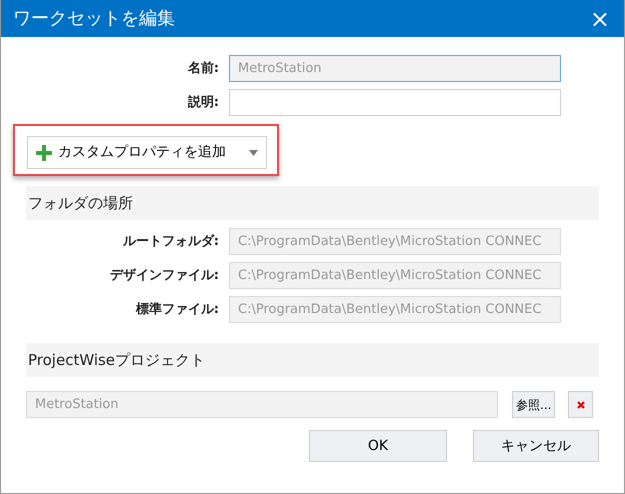 This screenshot has height=494, width=625. I want to click on cancel-button: キャンセル, so click(536, 446).